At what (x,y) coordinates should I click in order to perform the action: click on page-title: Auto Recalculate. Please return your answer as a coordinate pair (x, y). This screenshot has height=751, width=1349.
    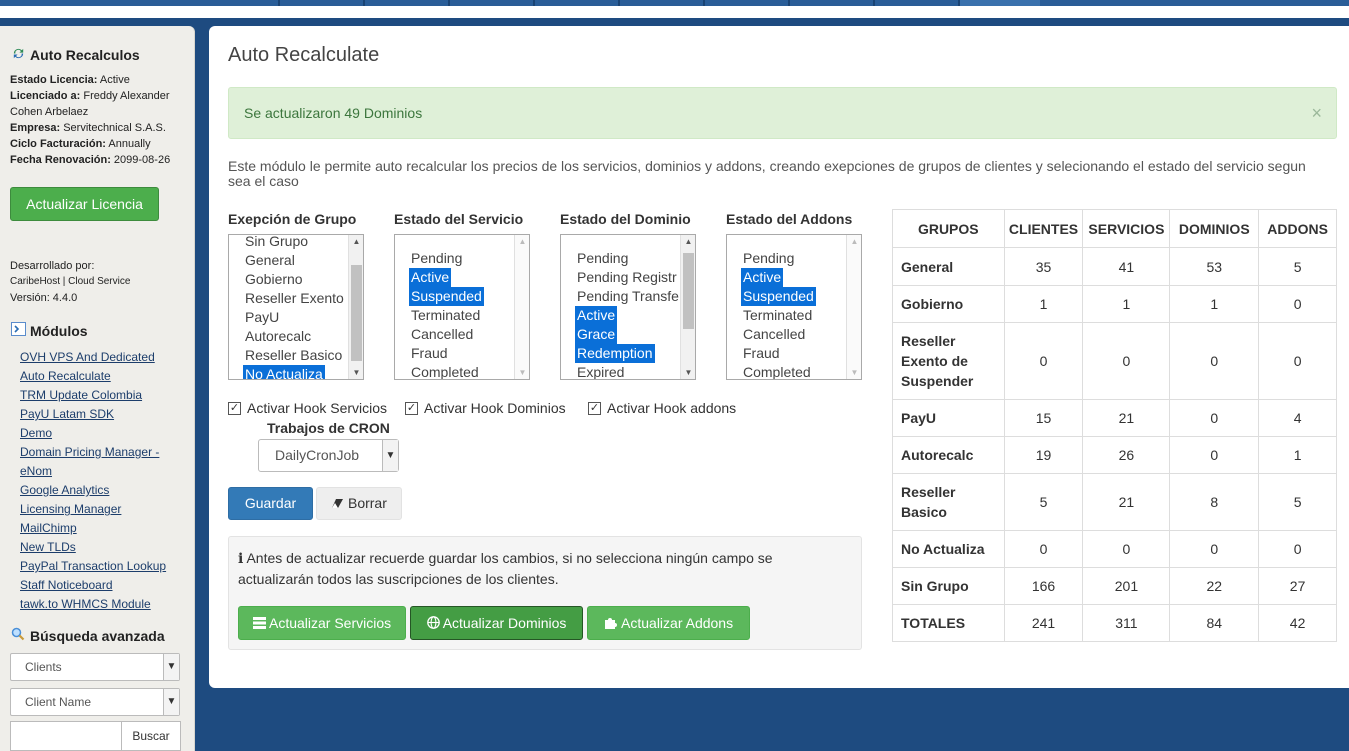
    Looking at the image, I should click on (304, 55).